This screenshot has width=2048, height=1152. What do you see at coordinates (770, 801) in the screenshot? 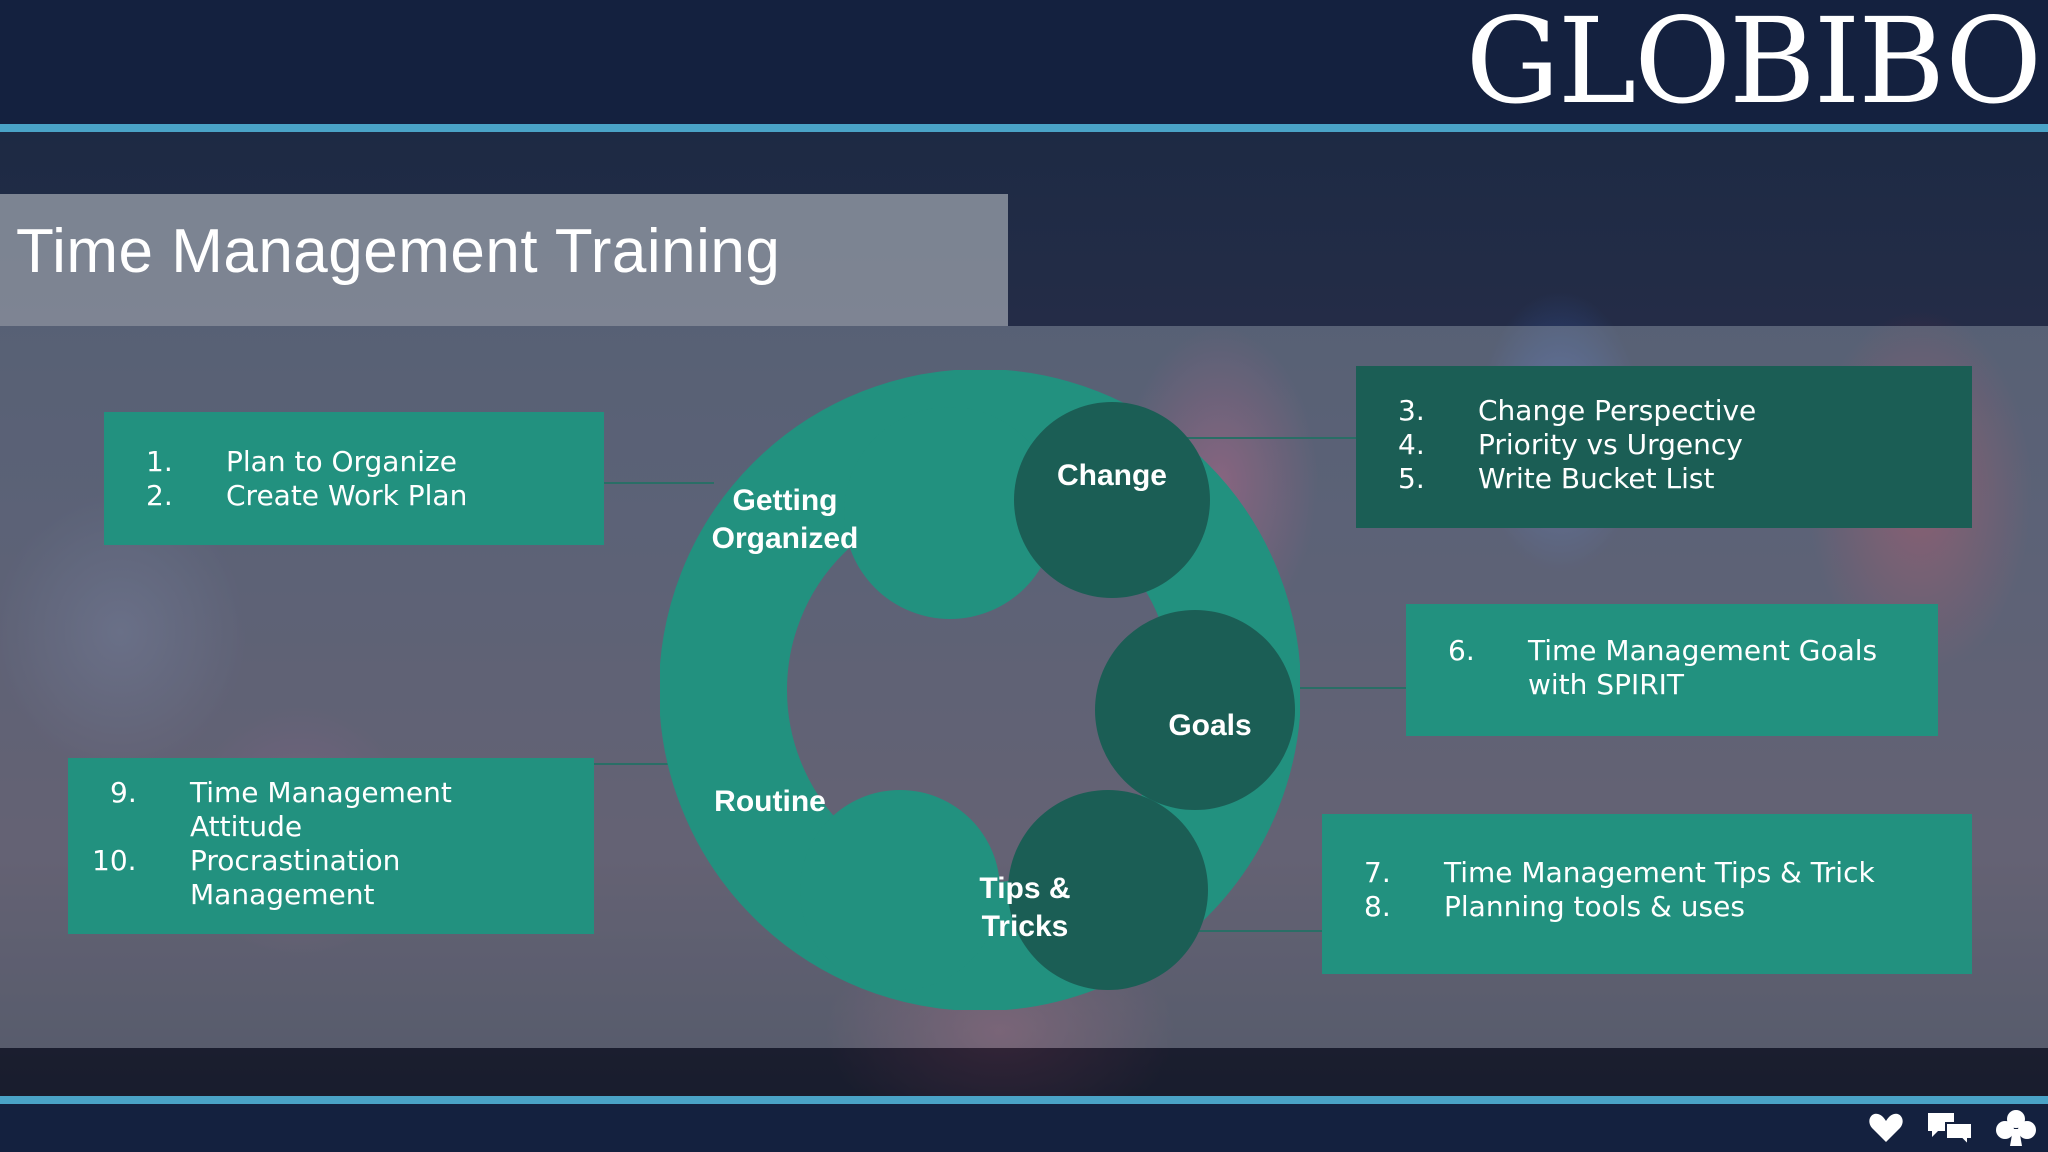
I see `cycle-label-routine: Routine` at bounding box center [770, 801].